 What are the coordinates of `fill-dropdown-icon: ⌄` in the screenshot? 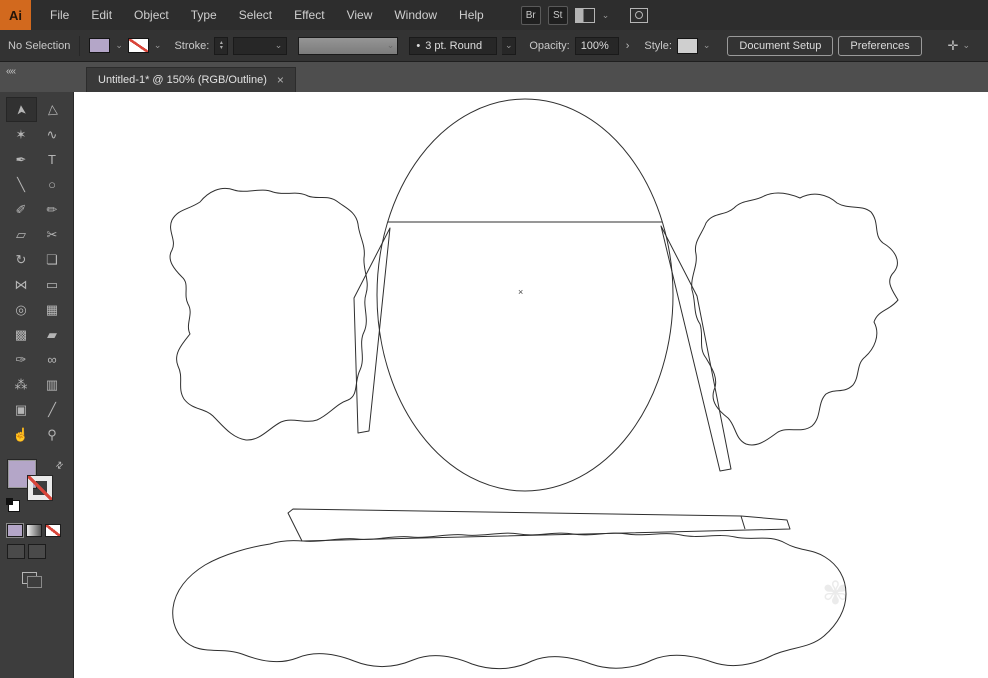 It's located at (119, 45).